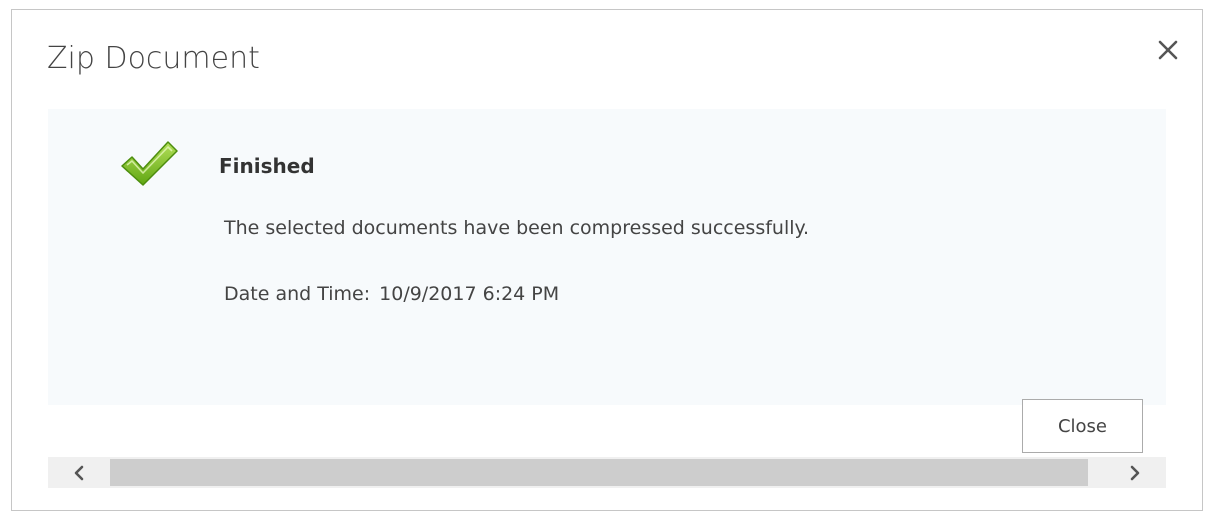 The image size is (1216, 520). I want to click on date-time-row: Date and Time: 10/9/2017 6:24 PM, so click(391, 294).